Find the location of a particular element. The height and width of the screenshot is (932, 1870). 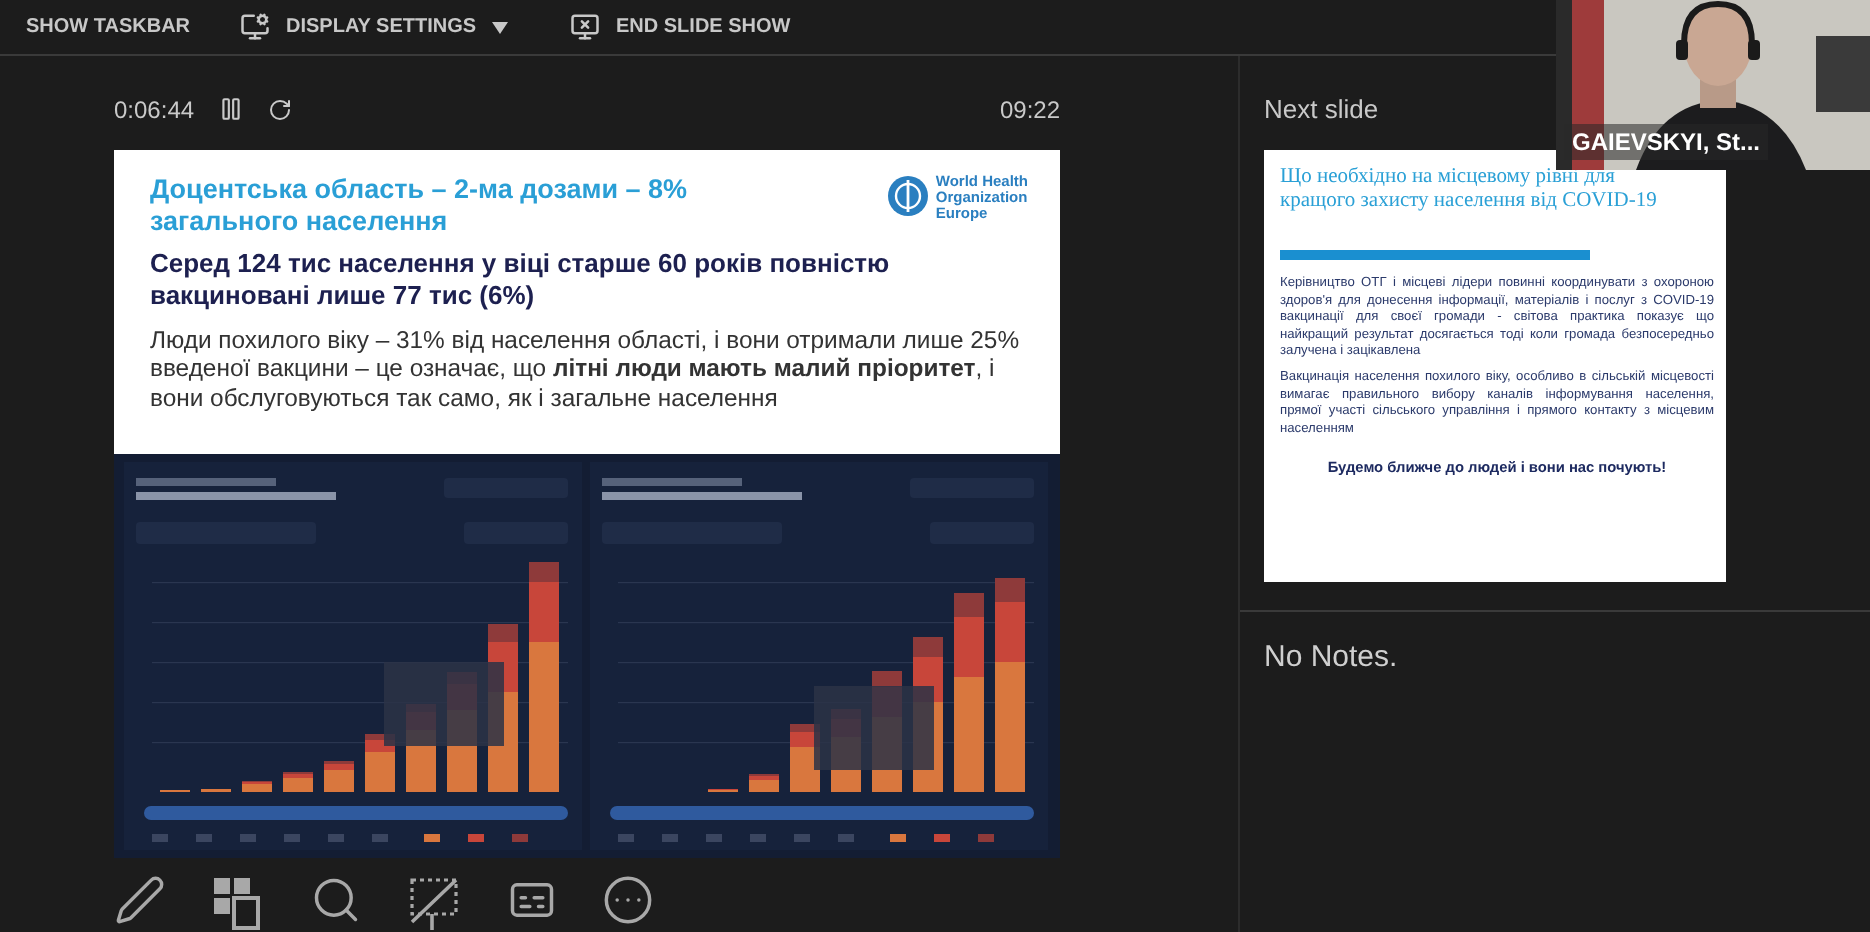

slide-body-text: Люди похилого віку – 31% від населення області, і вони отримали лише 25% введеної вакцини – це означає, що літні люди мають малий пріоритет, і вони обслуговуються так само, як і загальне населення is located at coordinates (586, 369).